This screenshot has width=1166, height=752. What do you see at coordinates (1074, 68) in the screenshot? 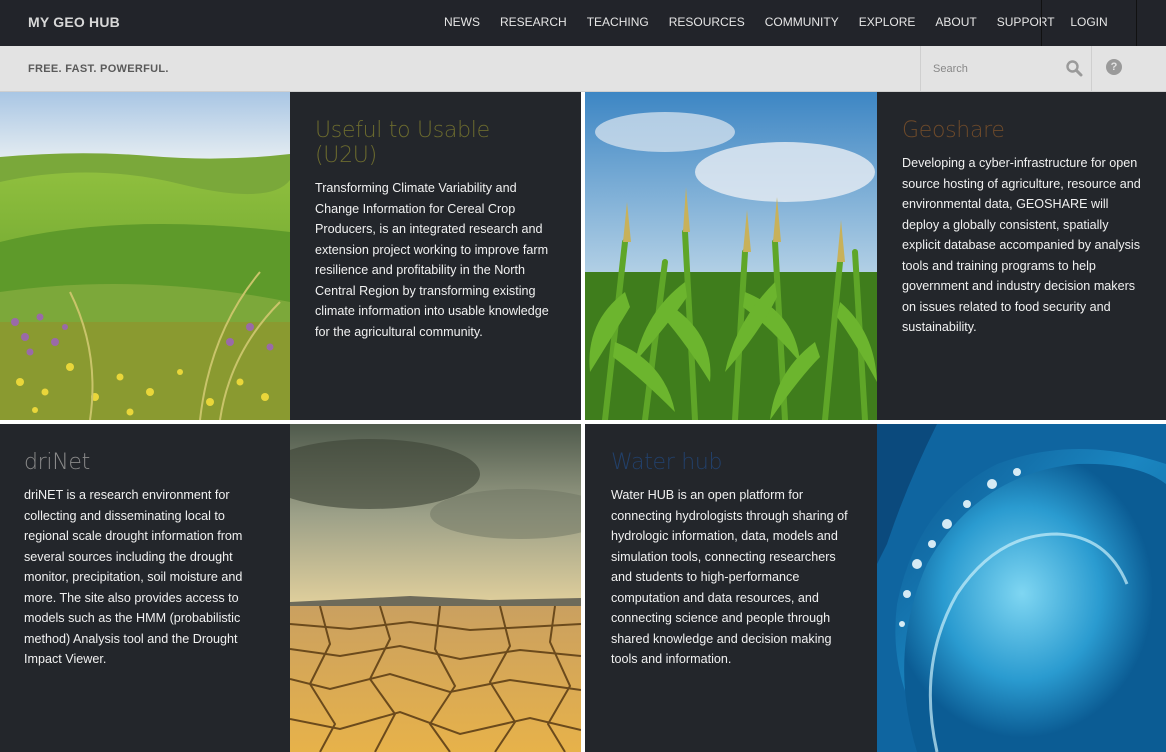
I see `search-icon` at bounding box center [1074, 68].